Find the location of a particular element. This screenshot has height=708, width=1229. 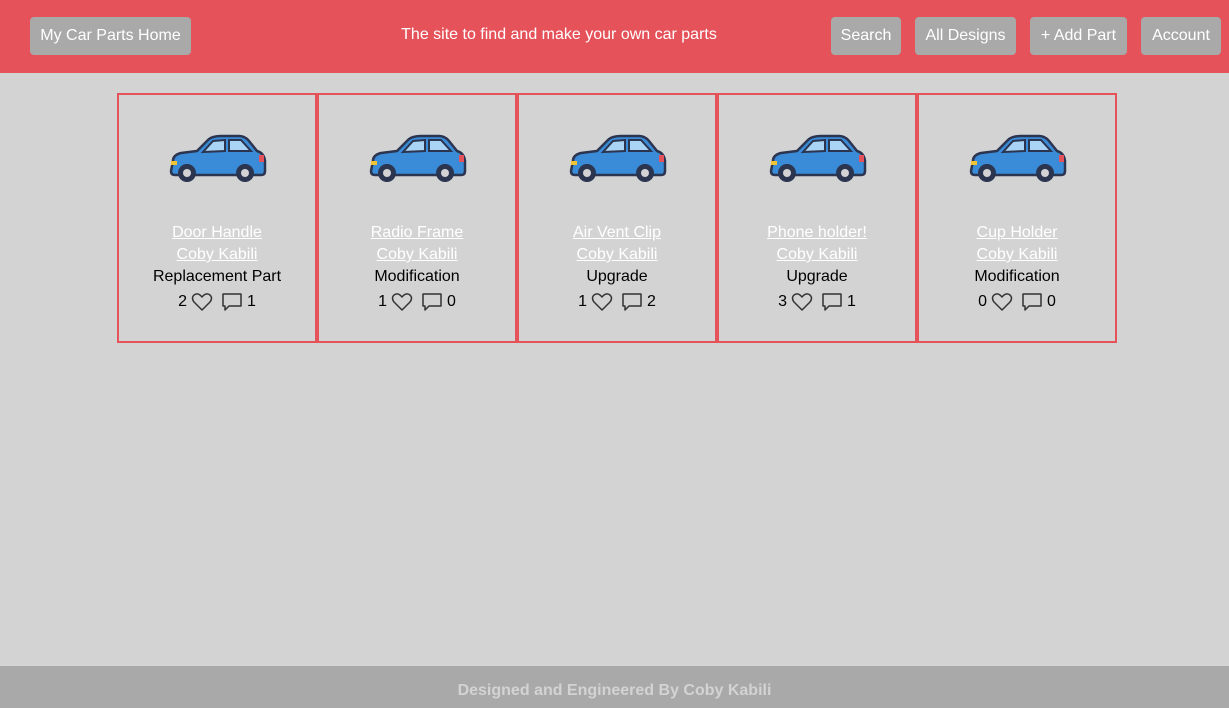

part-stats: 2 1 is located at coordinates (217, 302).